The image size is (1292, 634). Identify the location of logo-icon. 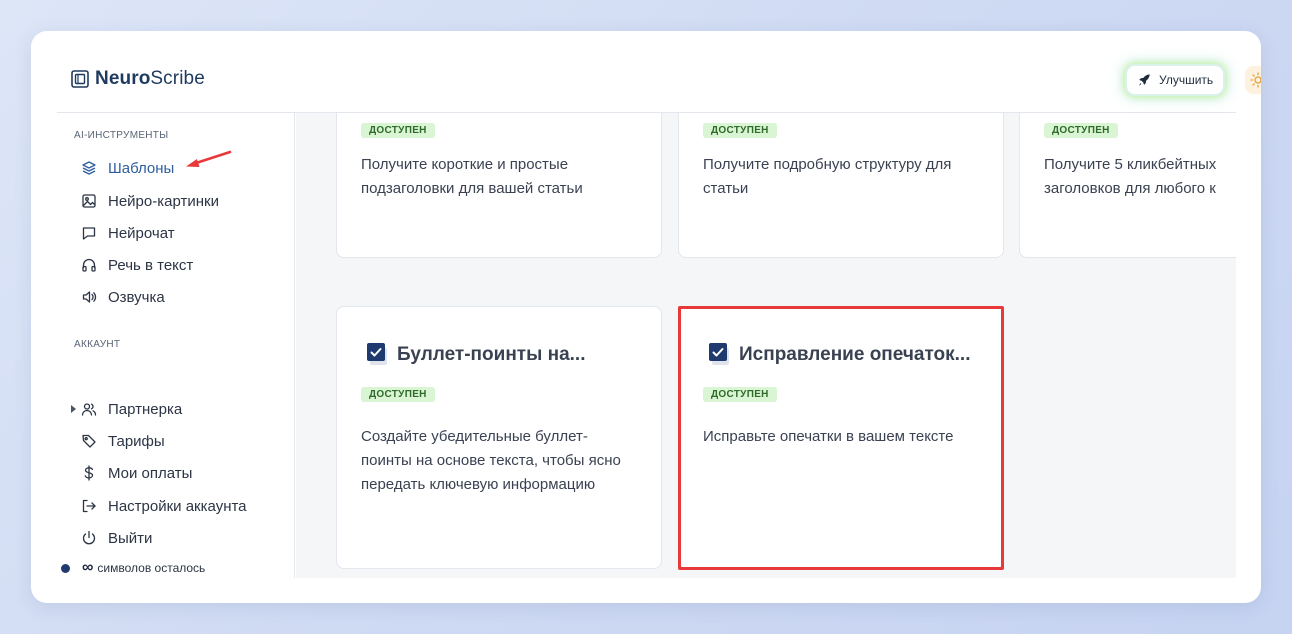
(80, 79).